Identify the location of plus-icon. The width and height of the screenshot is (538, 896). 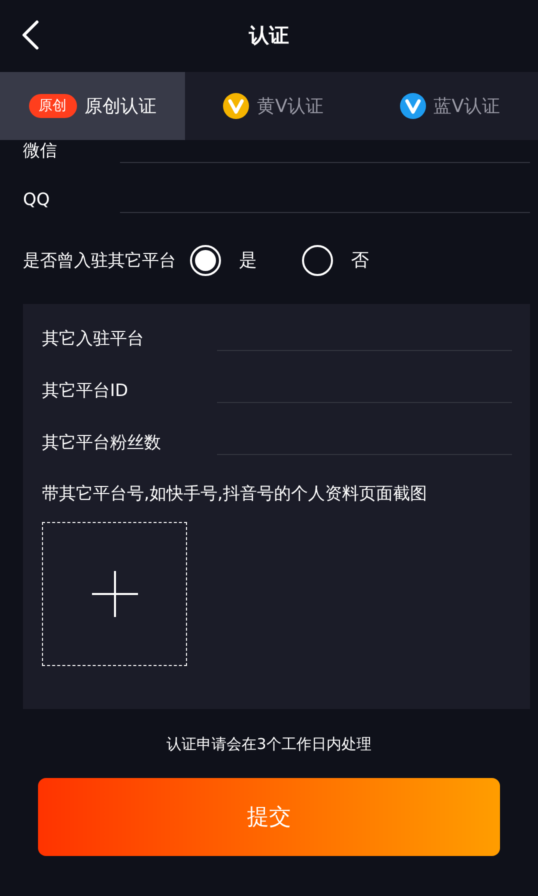
(114, 594).